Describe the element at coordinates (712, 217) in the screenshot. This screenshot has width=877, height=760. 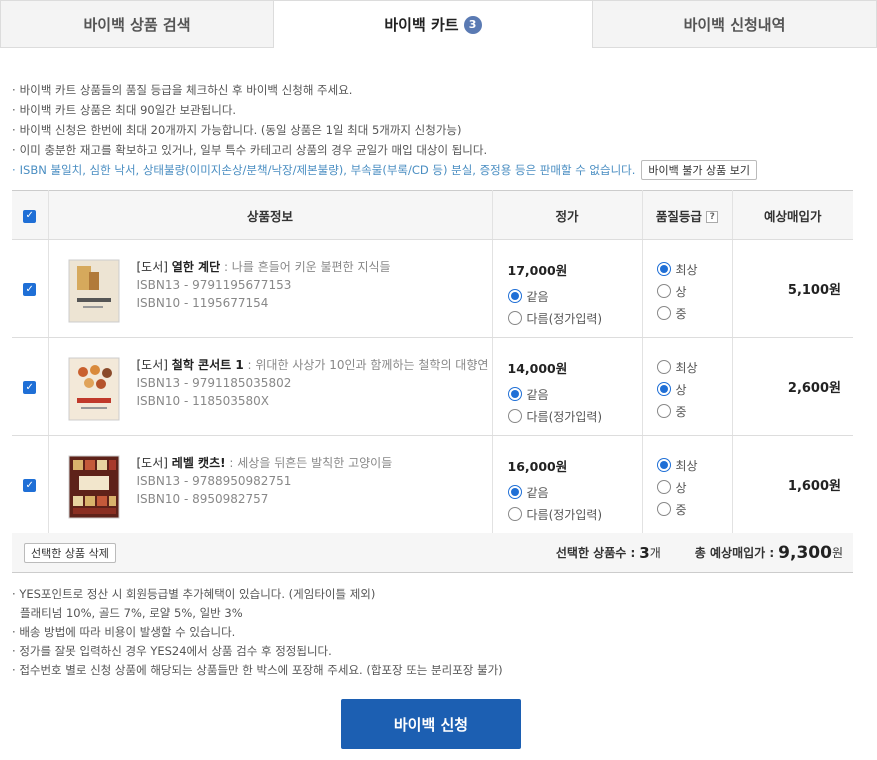
I see `grade-help-icon: ?` at that location.